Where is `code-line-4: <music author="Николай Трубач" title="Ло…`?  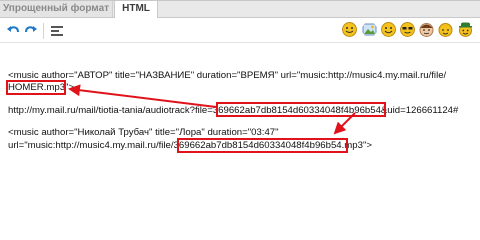 code-line-4: <music author="Николай Трубач" title="Ло… is located at coordinates (143, 132).